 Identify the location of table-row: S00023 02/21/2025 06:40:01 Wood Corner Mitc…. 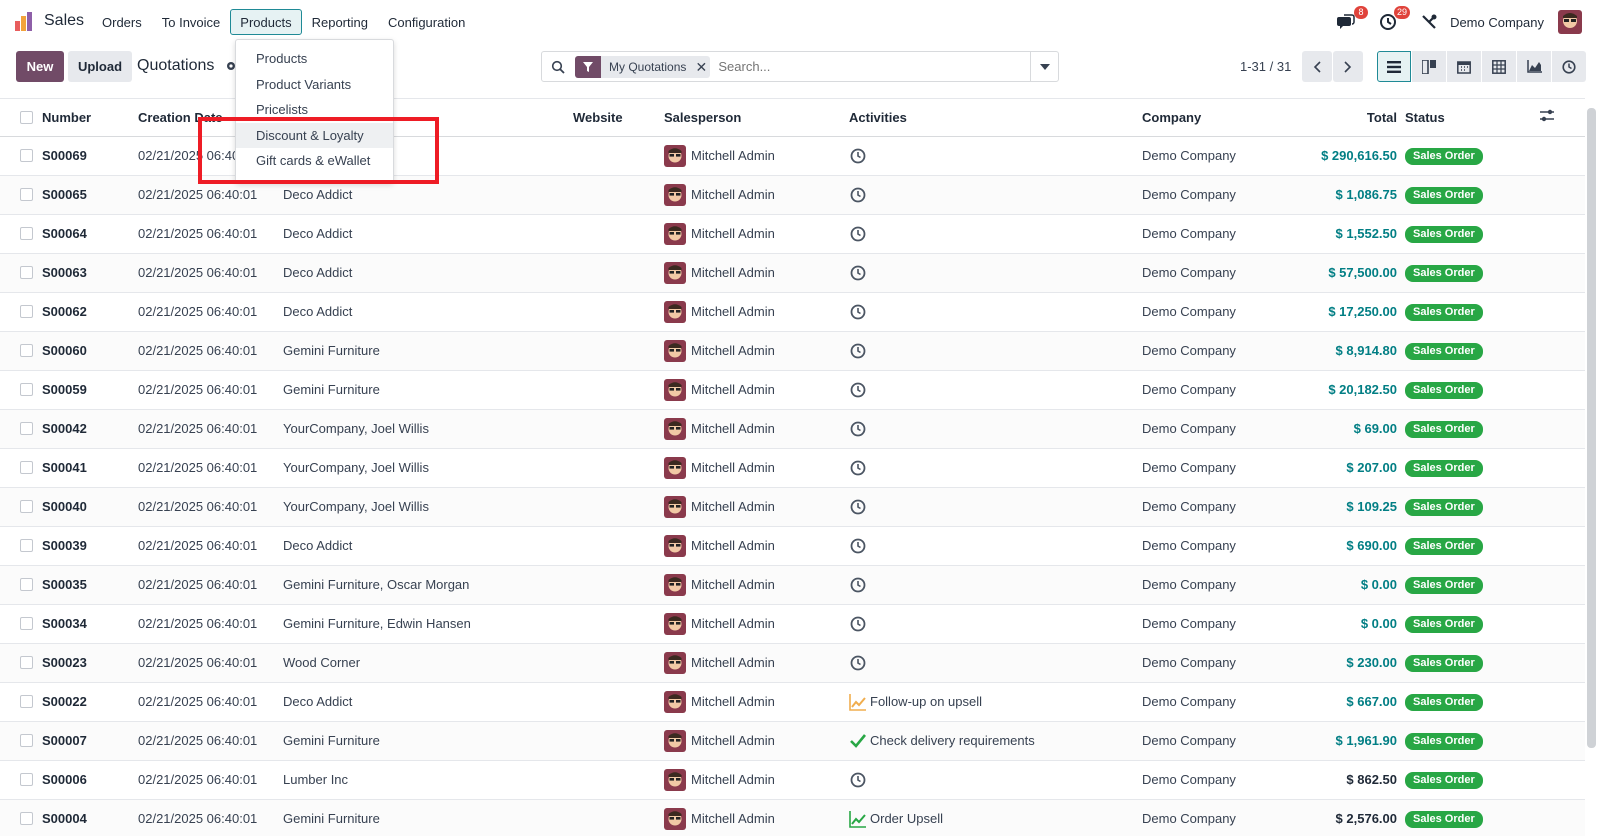
(792, 663).